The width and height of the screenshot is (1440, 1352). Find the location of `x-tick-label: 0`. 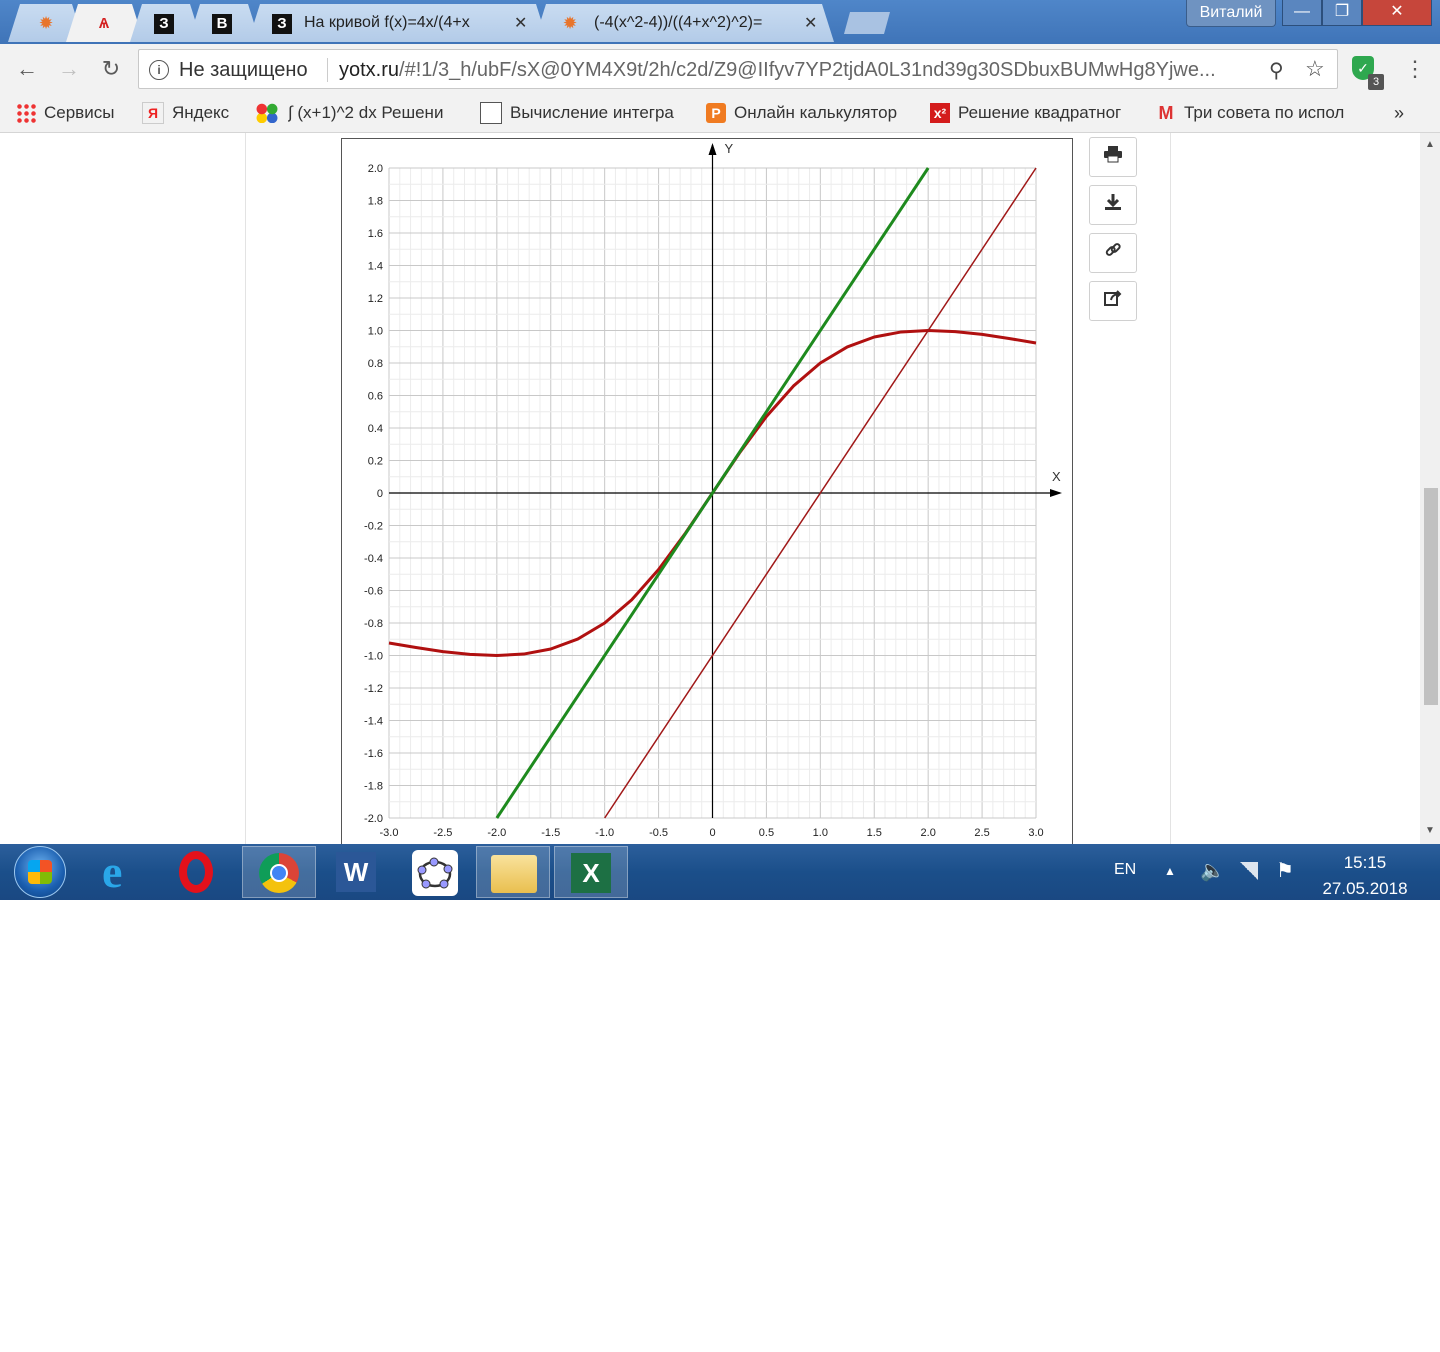

x-tick-label: 0 is located at coordinates (712, 833).